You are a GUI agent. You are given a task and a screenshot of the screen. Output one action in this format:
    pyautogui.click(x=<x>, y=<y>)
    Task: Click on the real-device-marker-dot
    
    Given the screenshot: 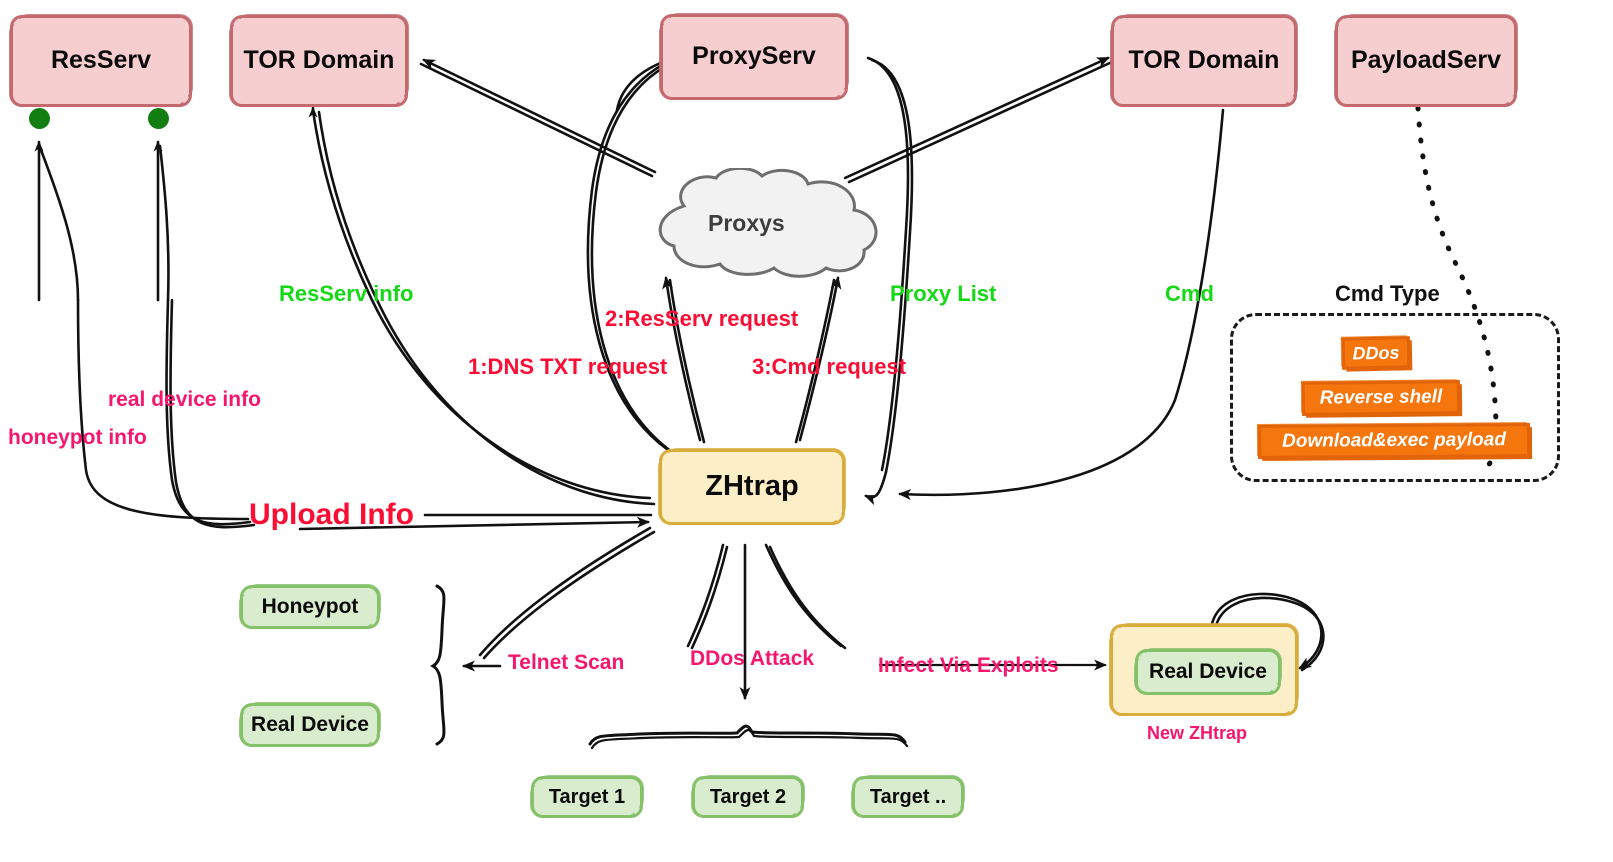 What is the action you would take?
    pyautogui.click(x=158, y=118)
    